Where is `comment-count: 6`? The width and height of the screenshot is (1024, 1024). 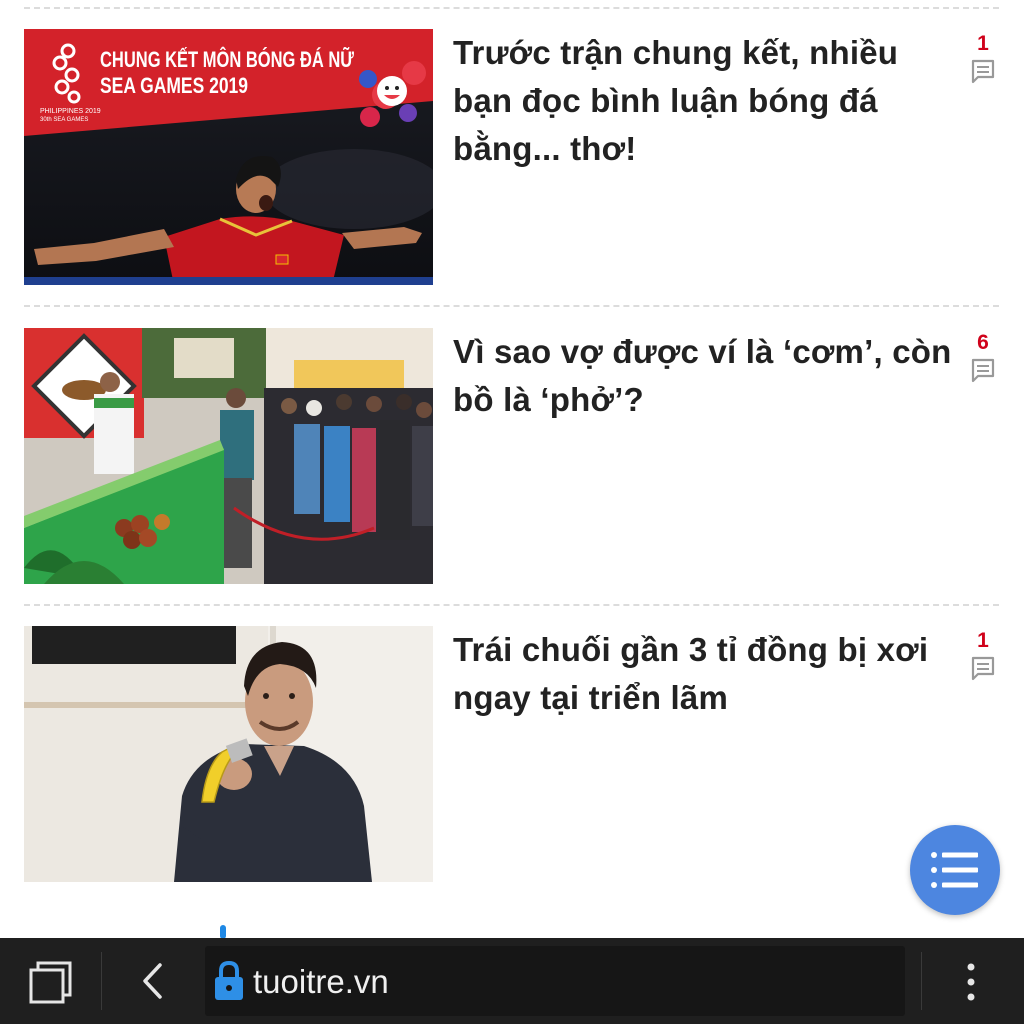
comment-count: 6 is located at coordinates (983, 342).